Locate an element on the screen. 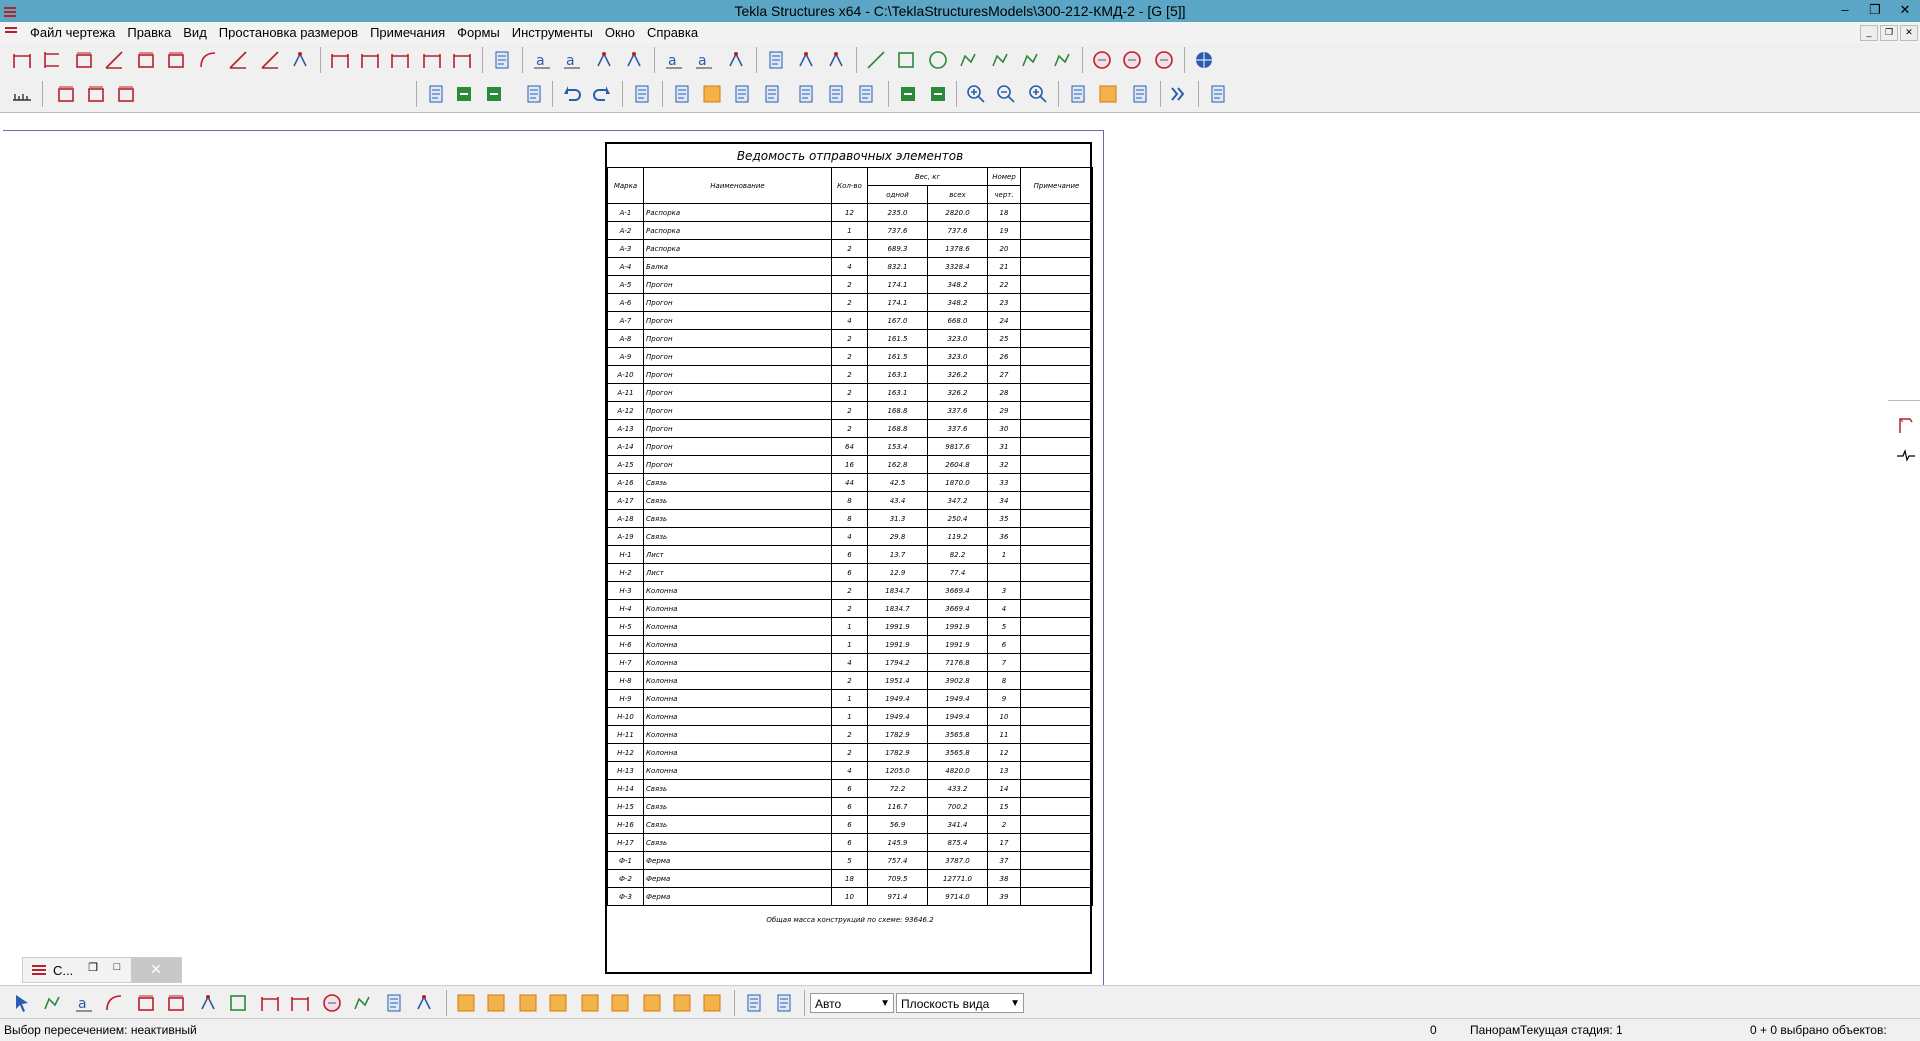 The height and width of the screenshot is (1041, 1920). view-icon is located at coordinates (712, 94).